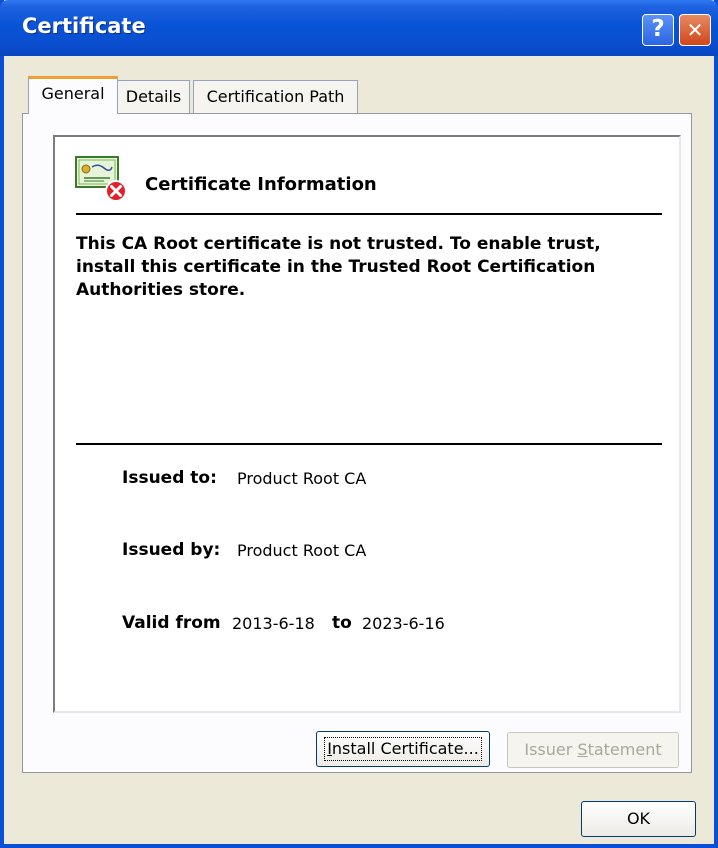 The width and height of the screenshot is (718, 848). I want to click on issuer-label-prefix: Issuer, so click(551, 749).